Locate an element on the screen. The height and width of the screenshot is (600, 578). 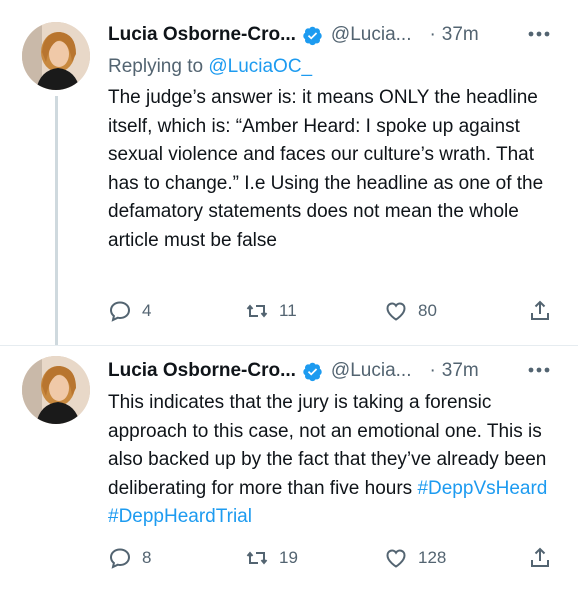
retweet-count: 11 is located at coordinates (288, 310).